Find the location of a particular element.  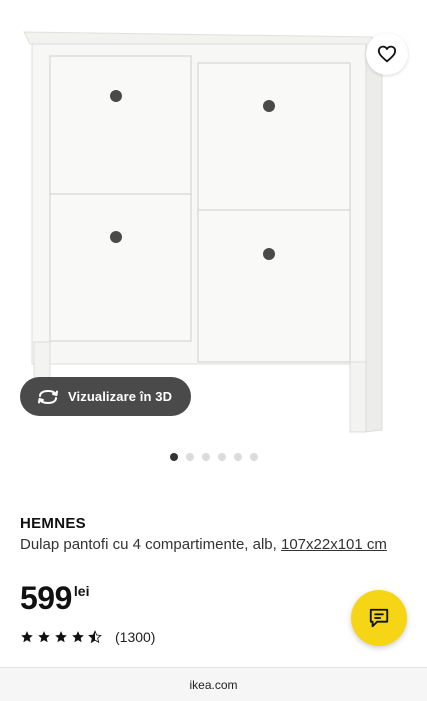

rating-stars is located at coordinates (61, 637).